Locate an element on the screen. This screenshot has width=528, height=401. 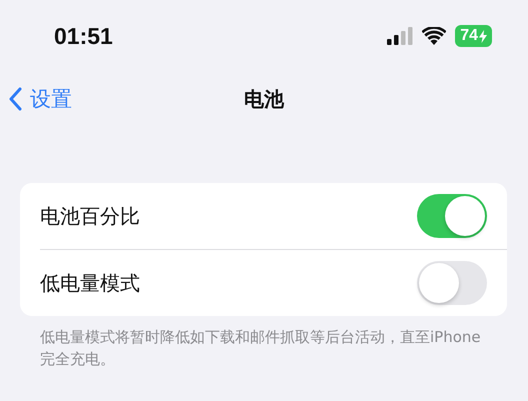
status-time: 01:51 is located at coordinates (83, 36).